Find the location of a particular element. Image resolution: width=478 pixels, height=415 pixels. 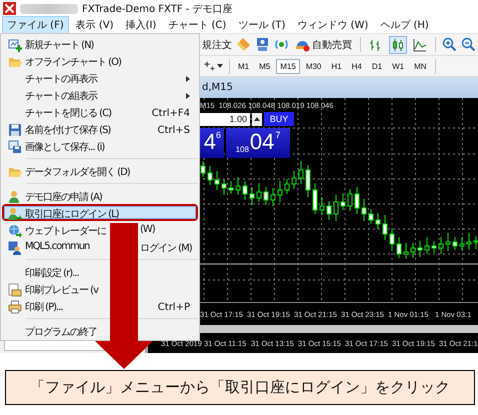

menu-item: チャートを閉じる (C) Ctrl+F4 is located at coordinates (100, 111).